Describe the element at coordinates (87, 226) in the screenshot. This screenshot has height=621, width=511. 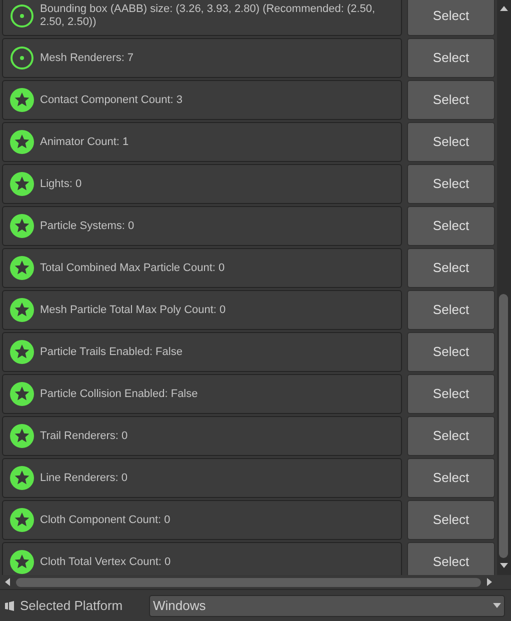
I see `check-label: Particle Systems: 0` at that location.